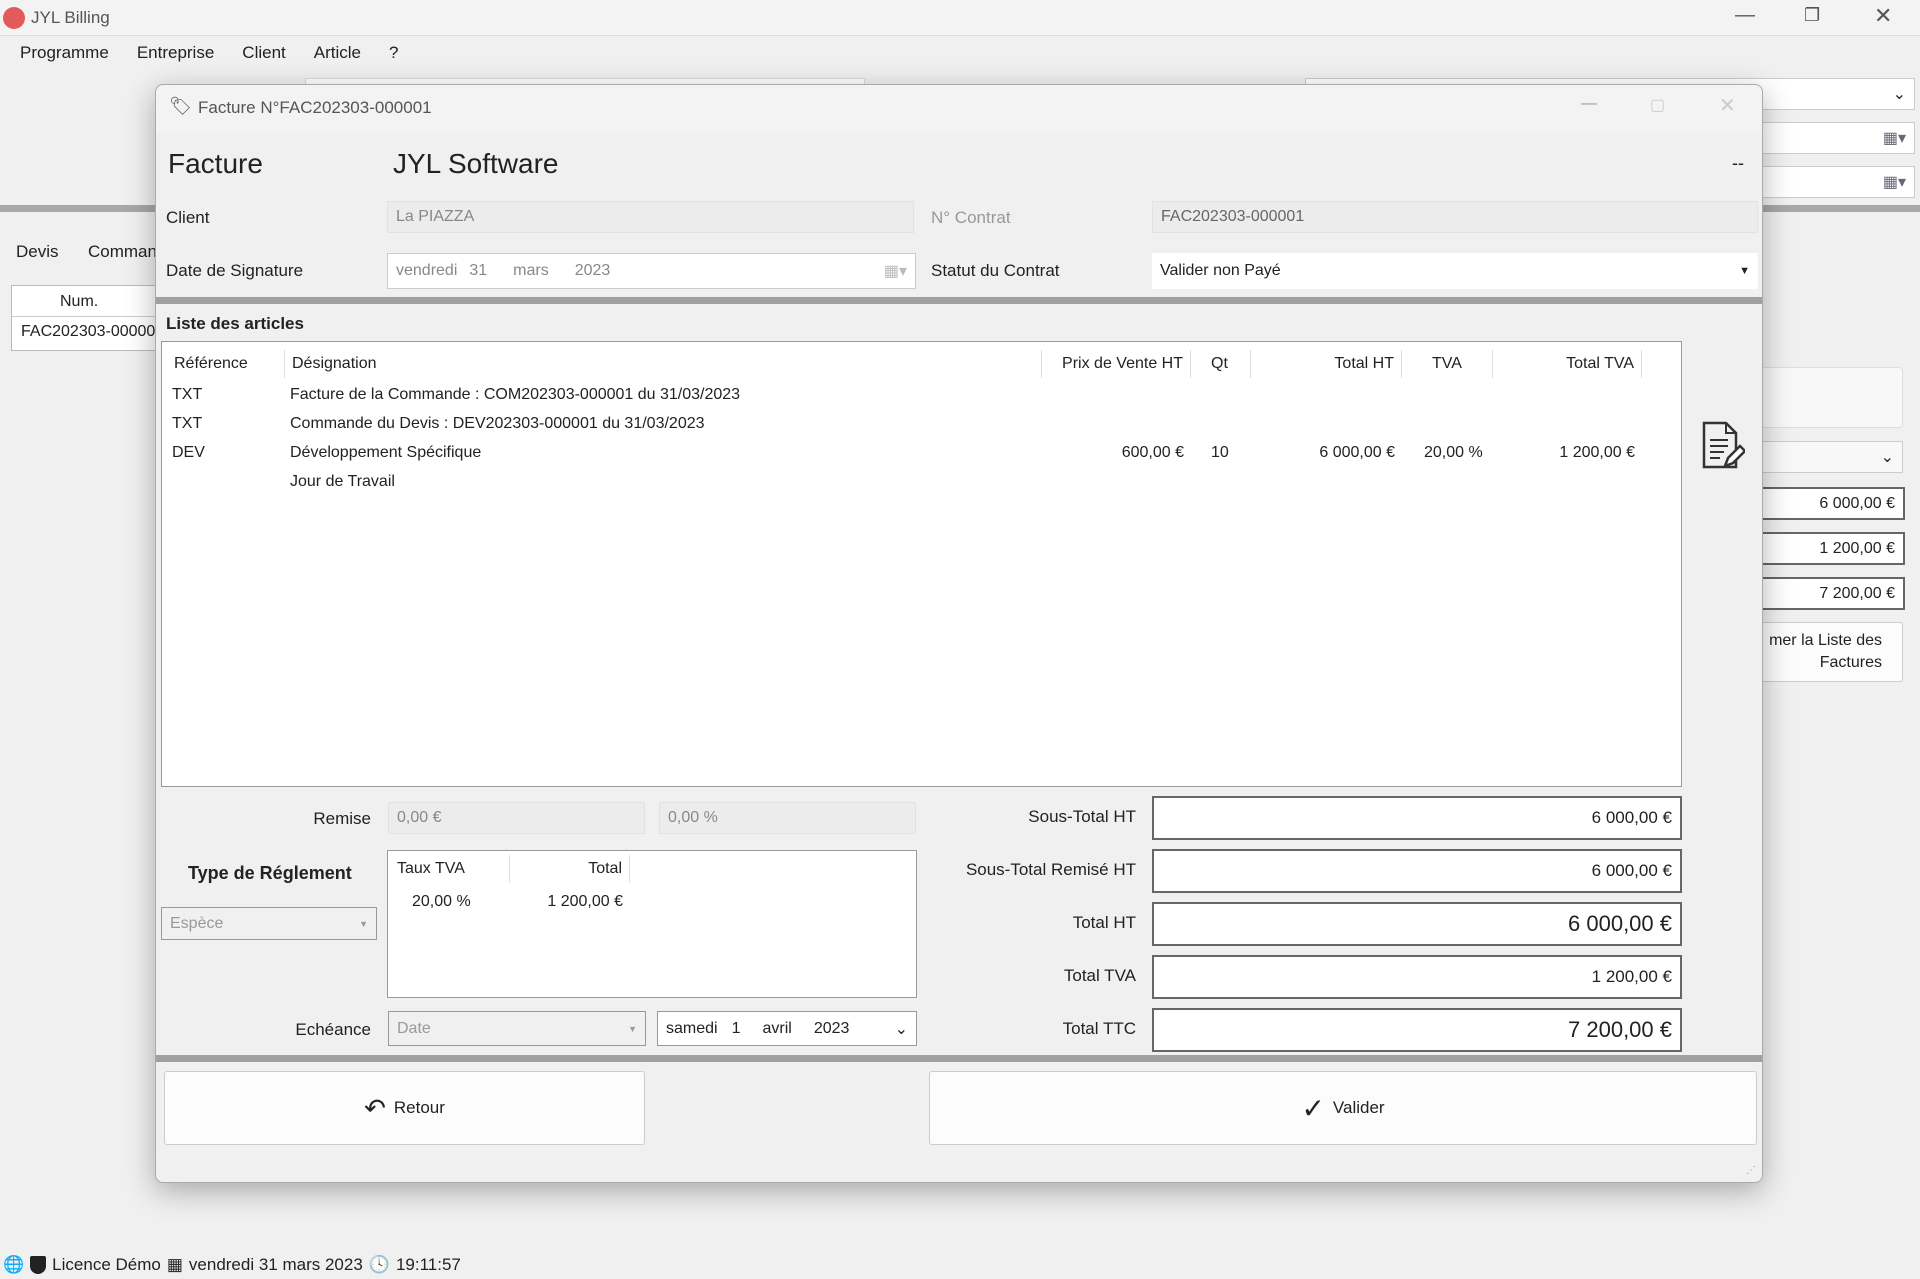  I want to click on sous-total-remise-ht-field: 6 000,00 €, so click(1417, 871).